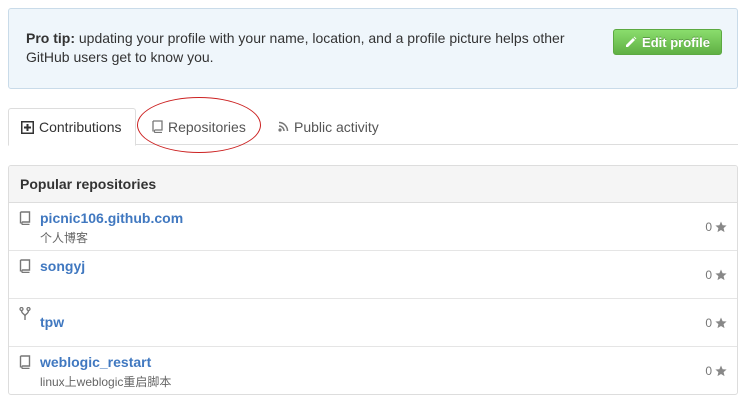 This screenshot has width=753, height=410. What do you see at coordinates (95, 362) in the screenshot?
I see `repo-link: weblogic_restart` at bounding box center [95, 362].